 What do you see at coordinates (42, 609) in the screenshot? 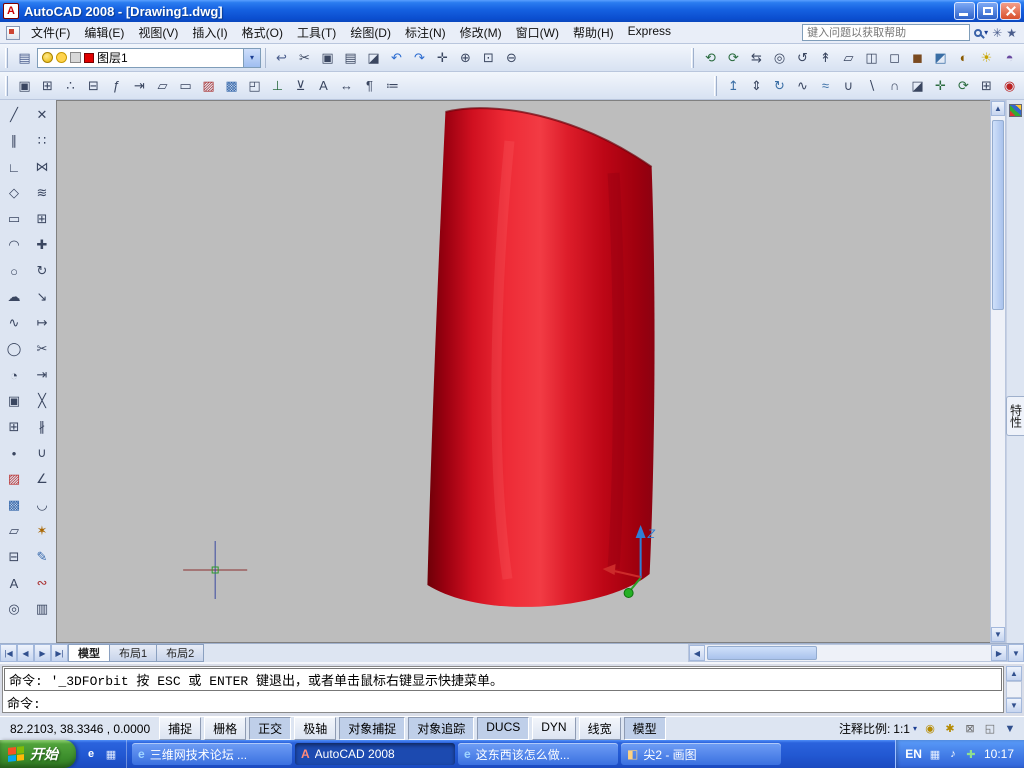
I see `draworder-icon: ▥` at bounding box center [42, 609].